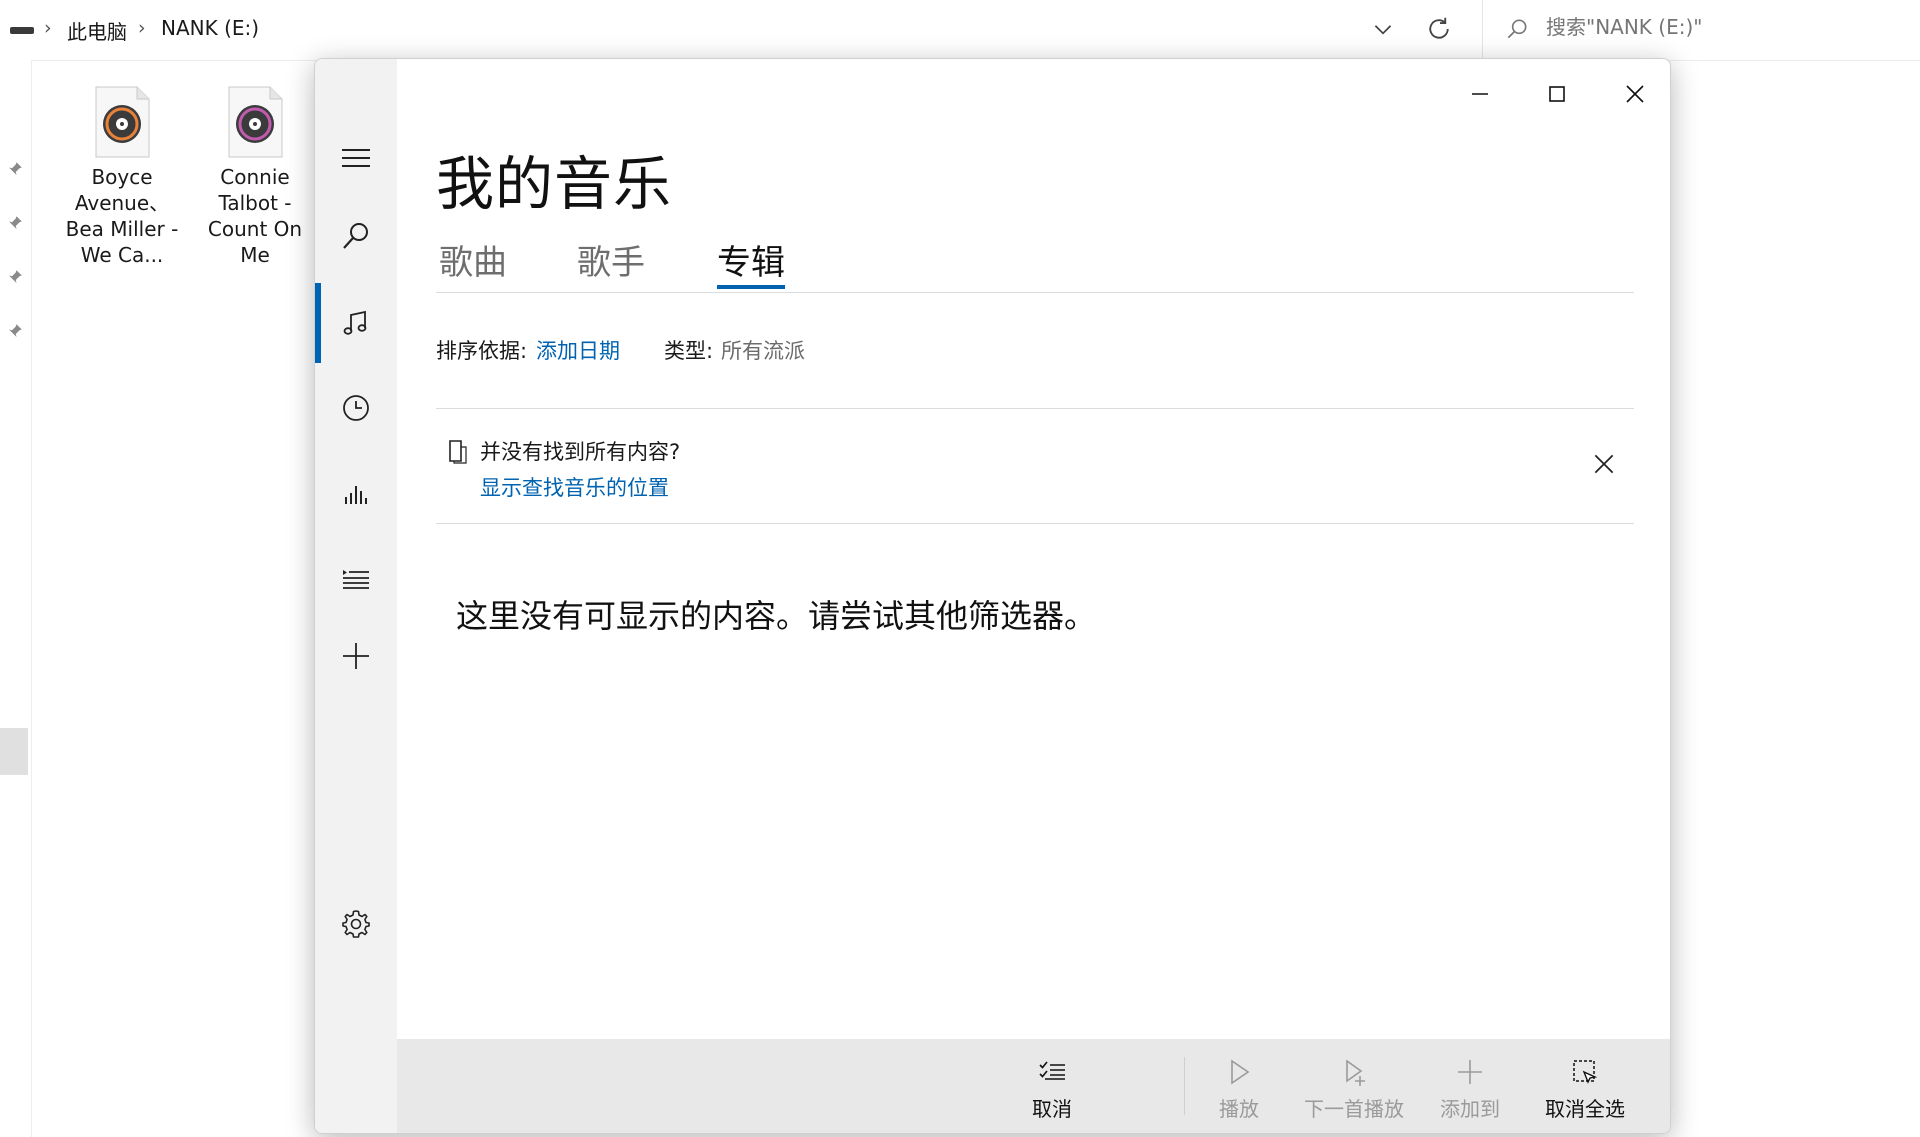 This screenshot has height=1137, width=1920. What do you see at coordinates (1585, 1109) in the screenshot?
I see `command-label: 取消全选` at bounding box center [1585, 1109].